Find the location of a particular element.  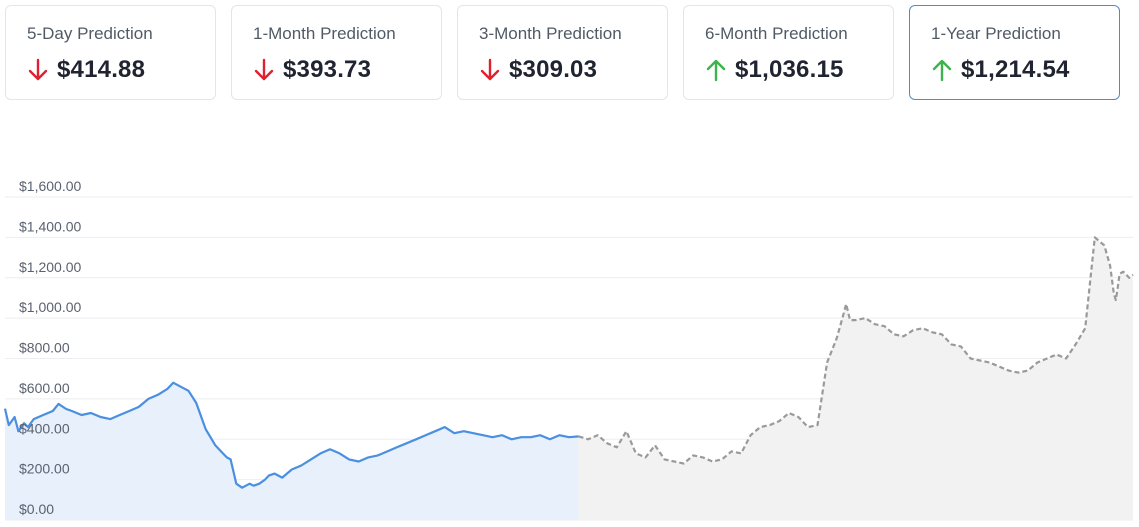

y-tick-label: $600.00 is located at coordinates (44, 388).